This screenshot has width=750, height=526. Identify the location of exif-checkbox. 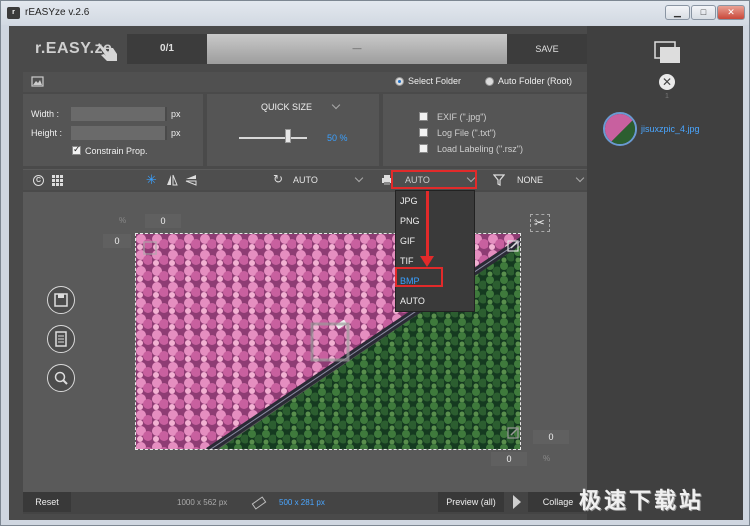
(423, 116).